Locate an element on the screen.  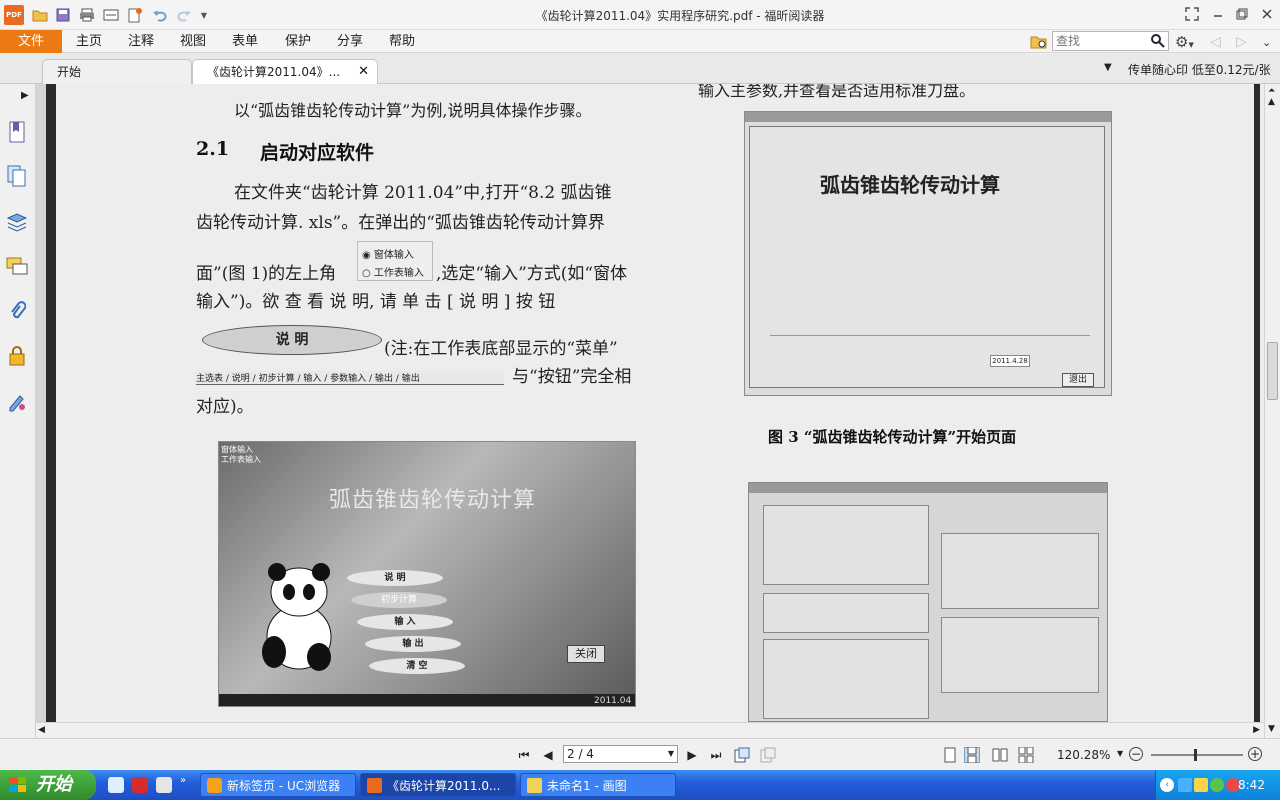
page-number-value: 2 / 4 is located at coordinates (580, 754).